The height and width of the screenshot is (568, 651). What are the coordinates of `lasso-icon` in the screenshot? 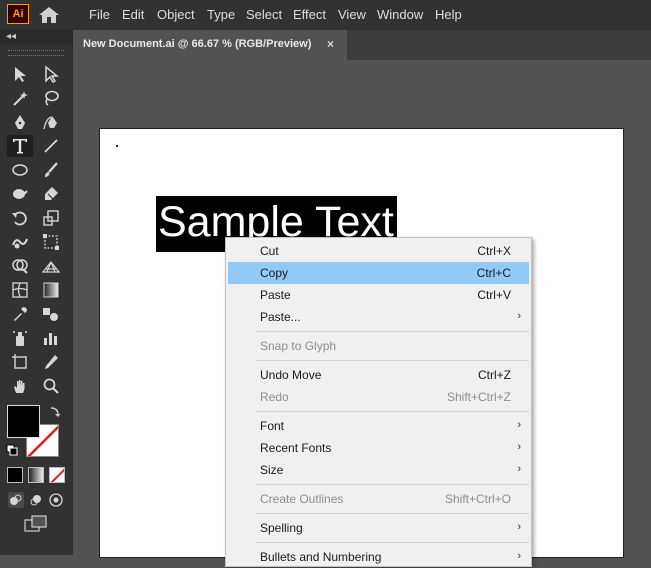 It's located at (52, 98).